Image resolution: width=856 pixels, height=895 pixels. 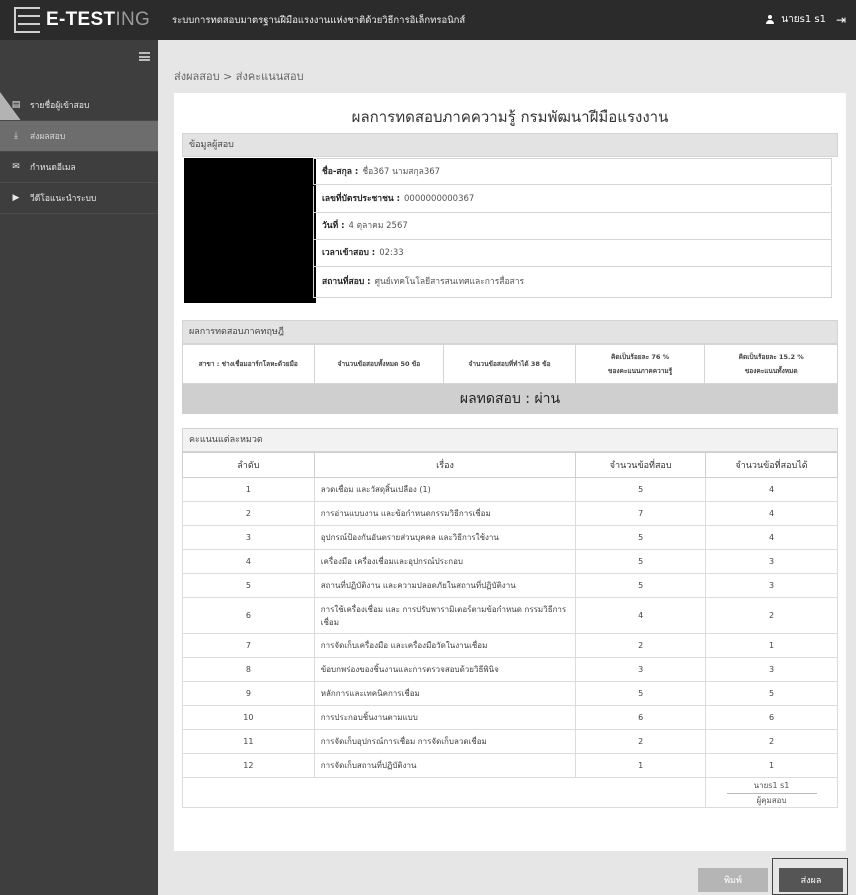 I want to click on sidebar-item-label: รายชื่อผู้เข้าสอบ, so click(x=60, y=106).